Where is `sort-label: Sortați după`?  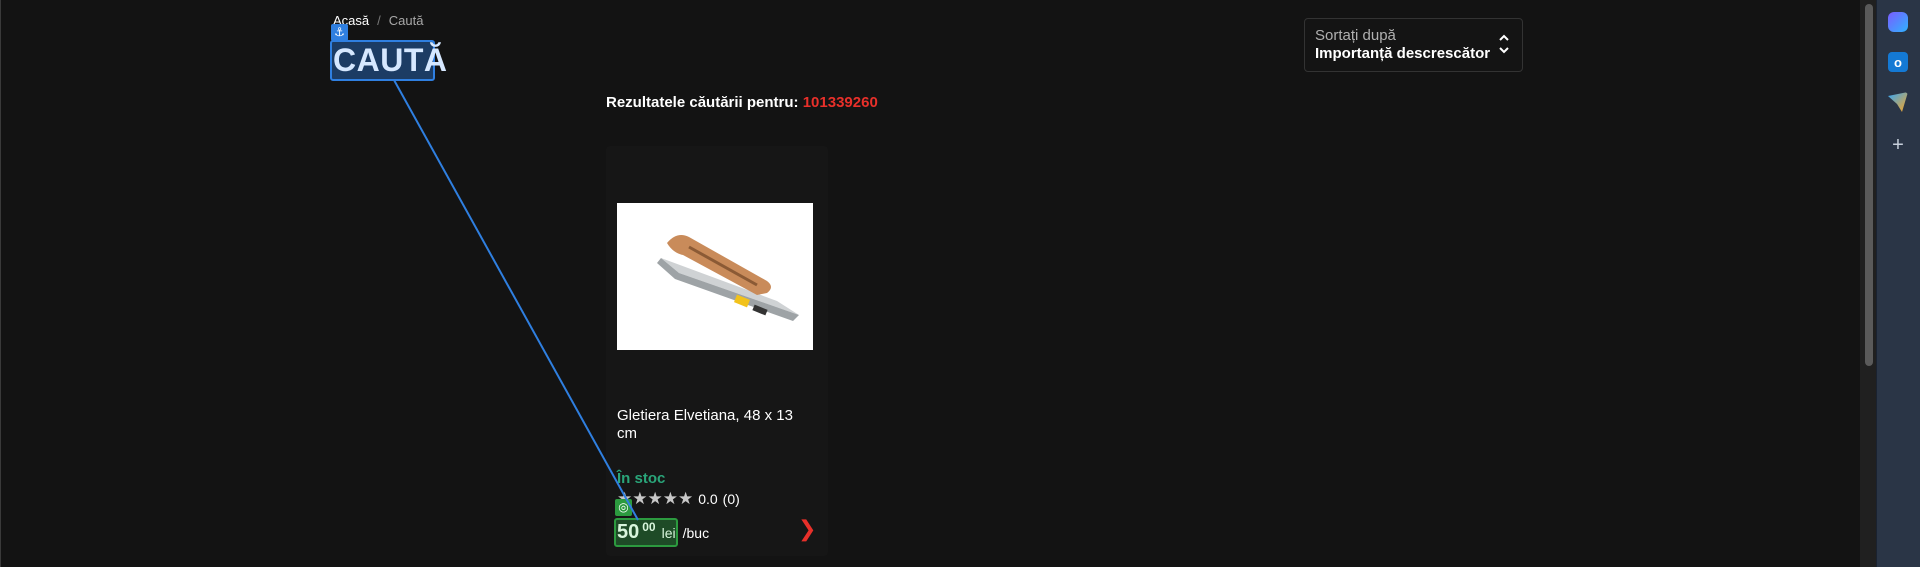
sort-label: Sortați după is located at coordinates (1355, 35).